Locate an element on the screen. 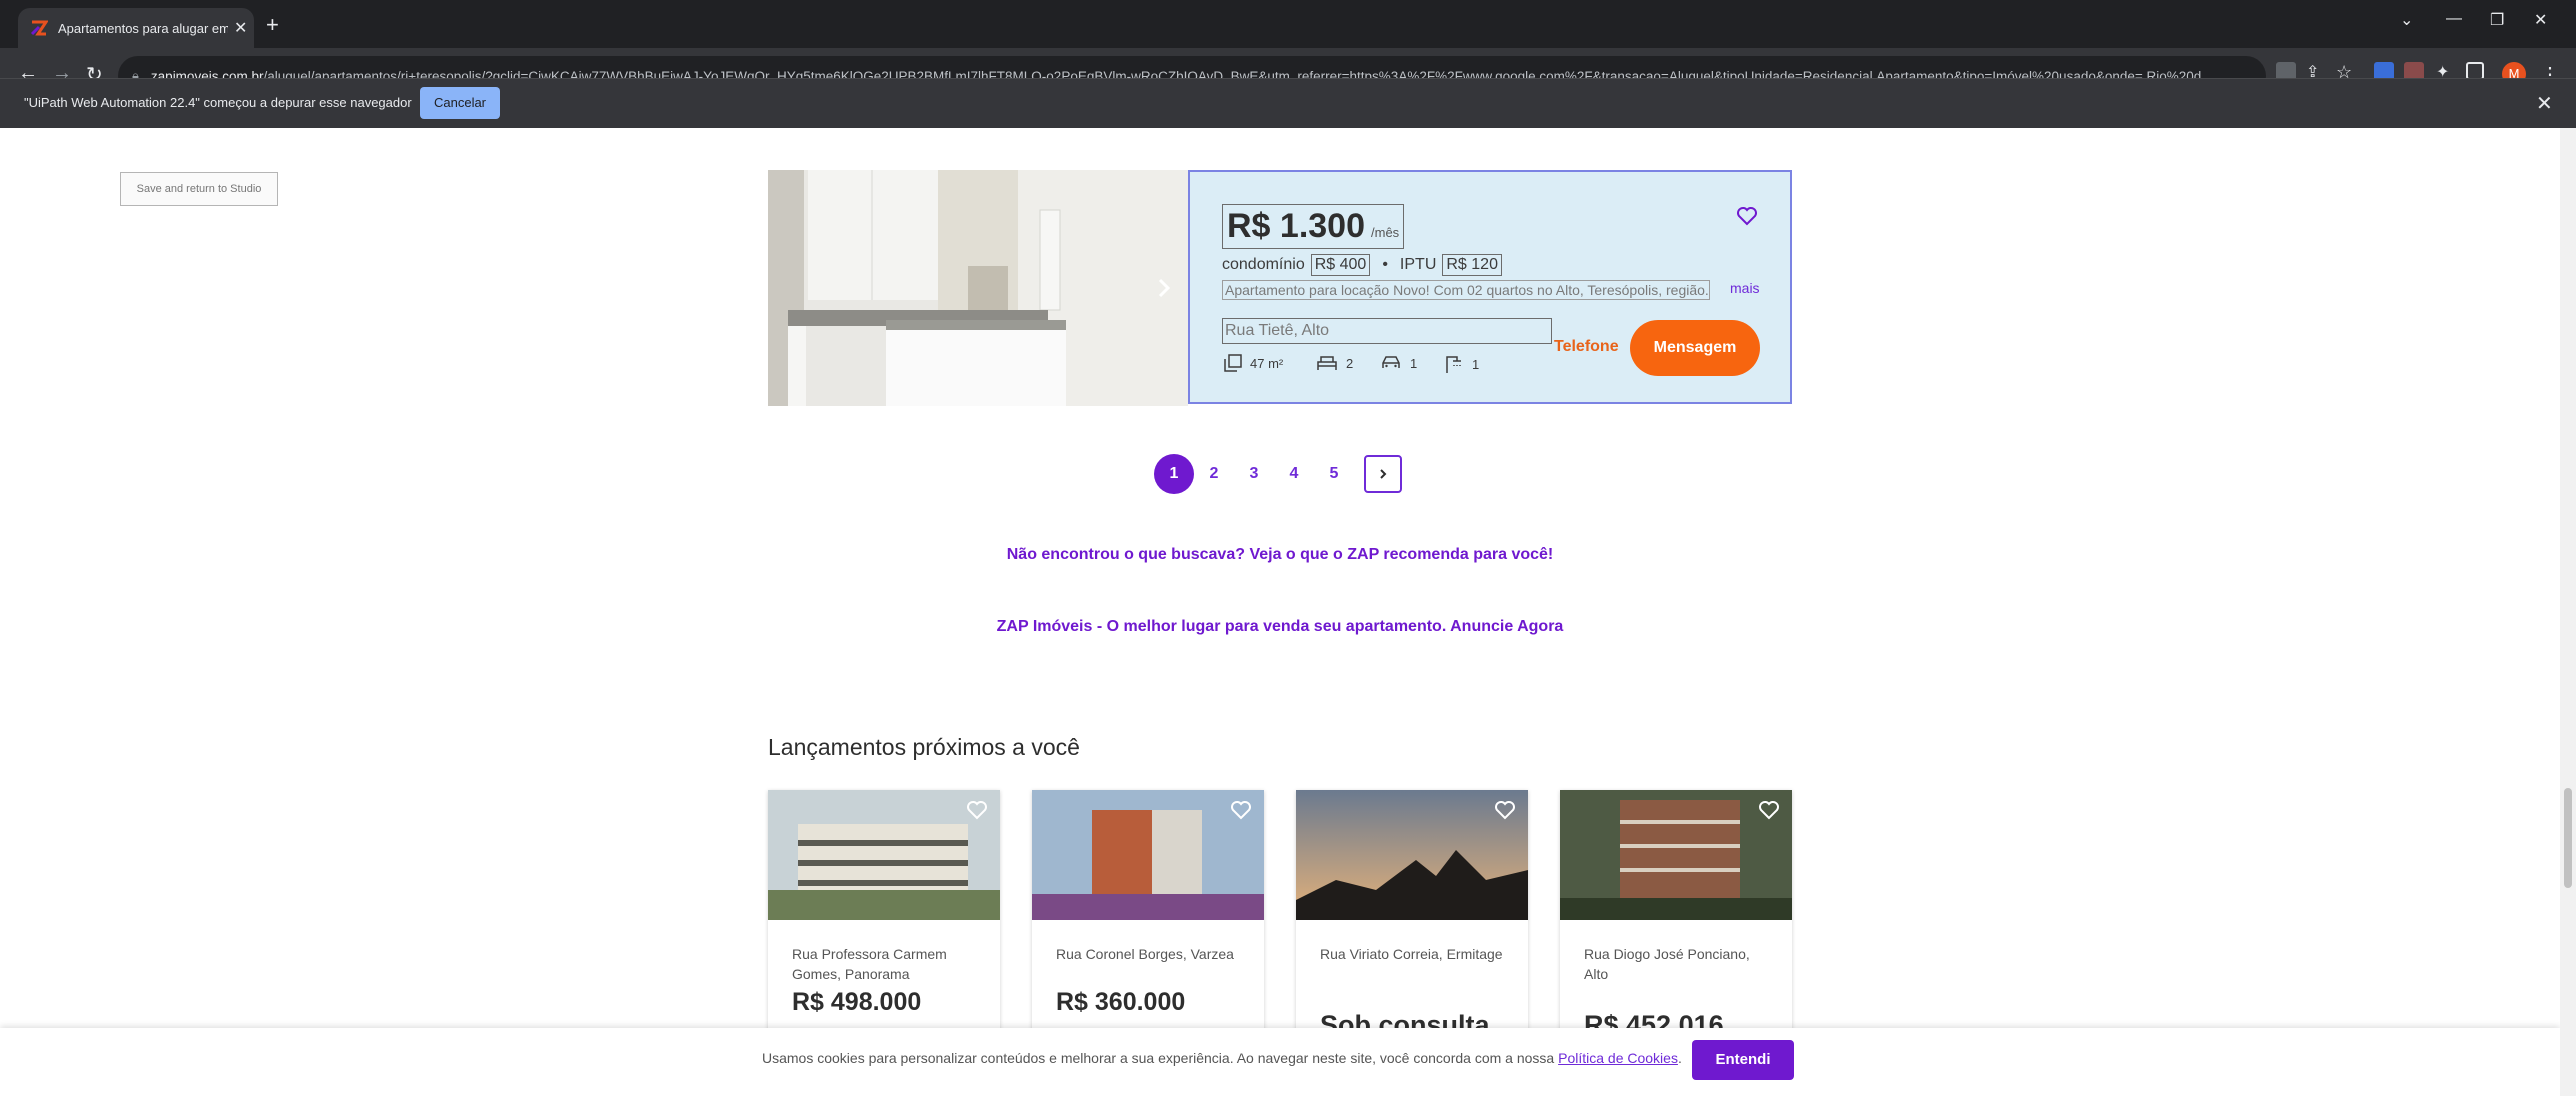  scrollbar-thumb is located at coordinates (2568, 838).